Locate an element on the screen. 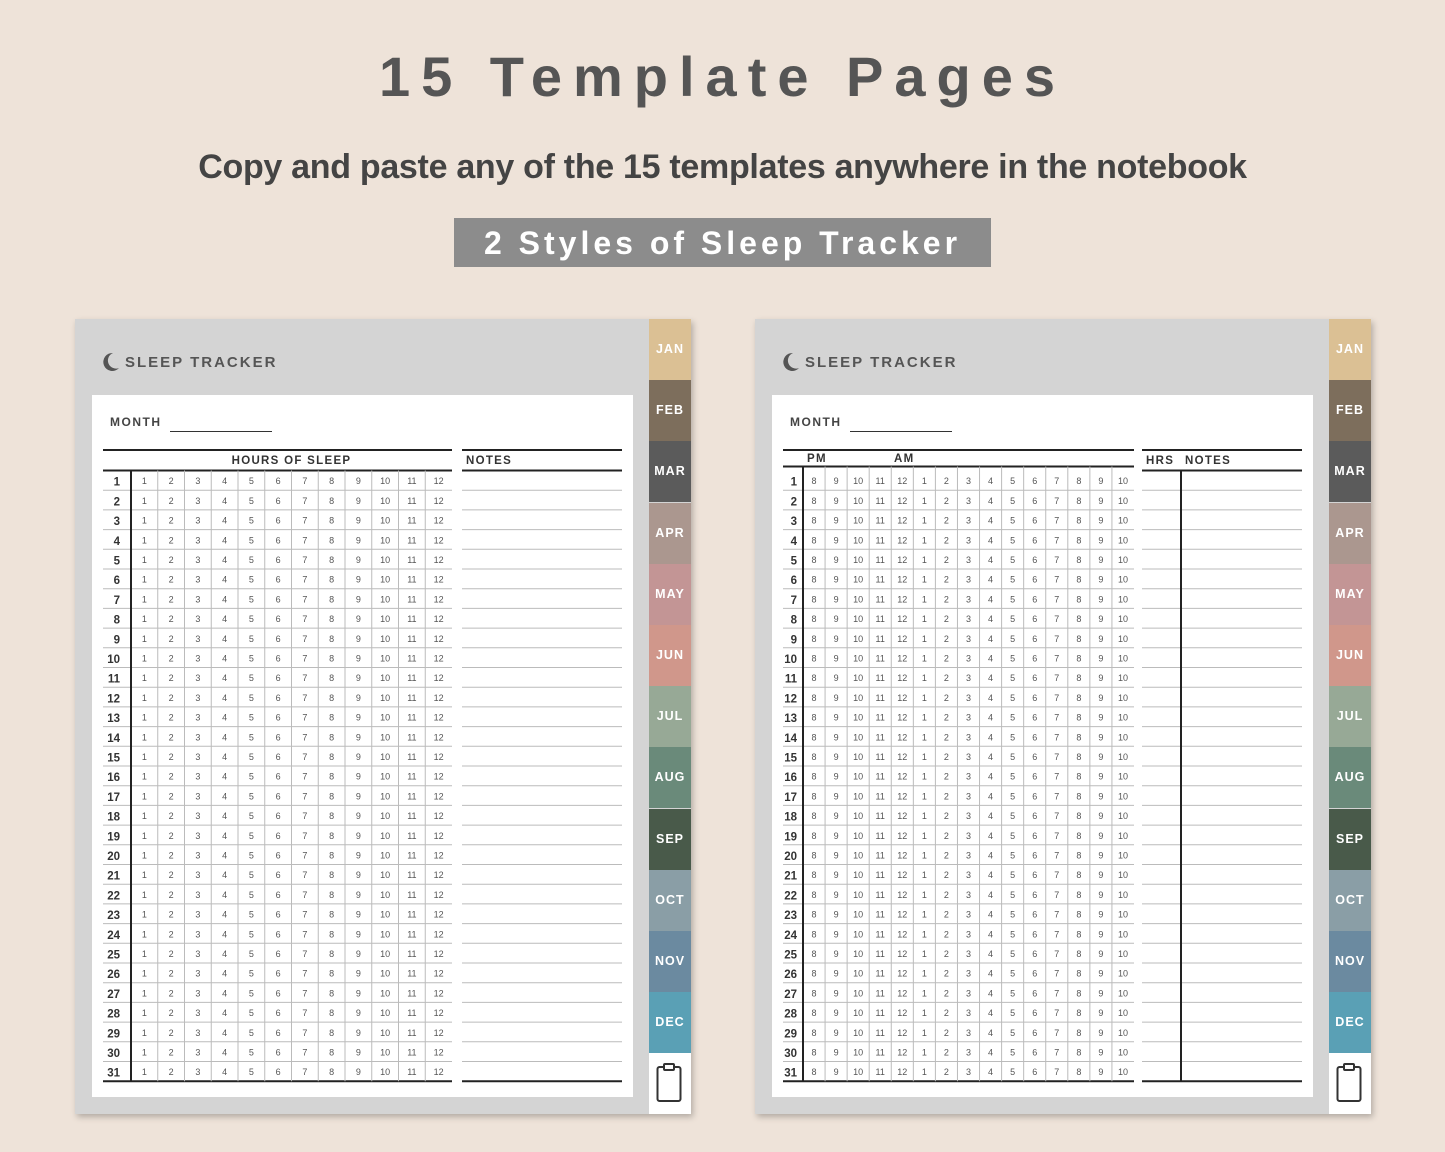 This screenshot has width=1445, height=1152. day-label: 30 is located at coordinates (113, 1054).